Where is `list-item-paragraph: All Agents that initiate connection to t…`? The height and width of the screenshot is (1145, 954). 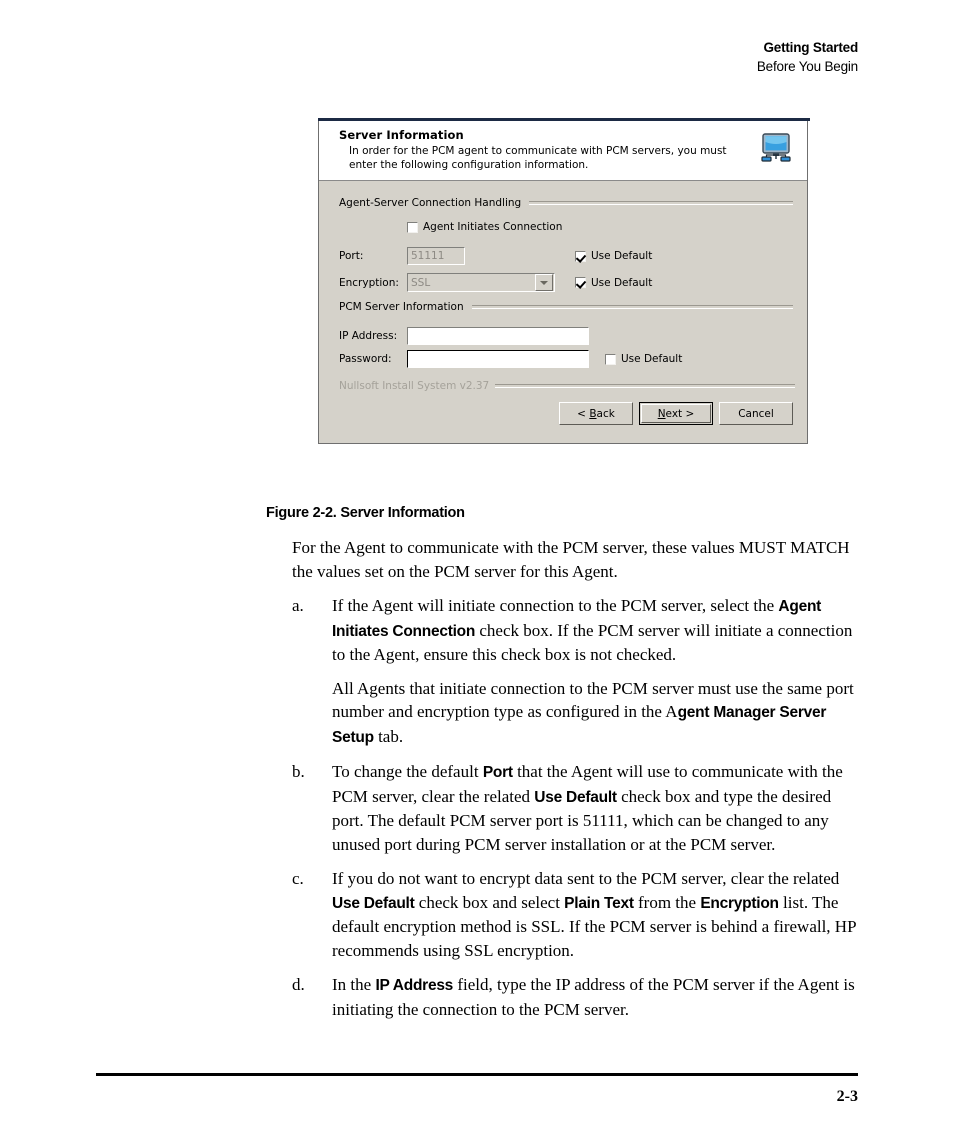 list-item-paragraph: All Agents that initiate connection to t… is located at coordinates (595, 713).